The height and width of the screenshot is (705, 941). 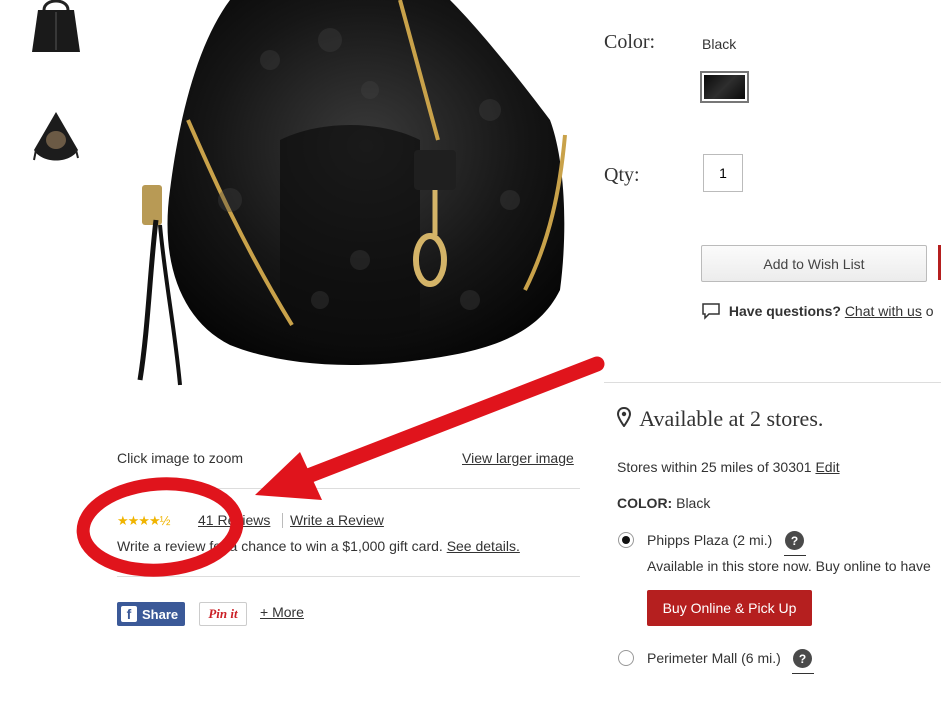 I want to click on reviews-word: Reviews, so click(x=244, y=520).